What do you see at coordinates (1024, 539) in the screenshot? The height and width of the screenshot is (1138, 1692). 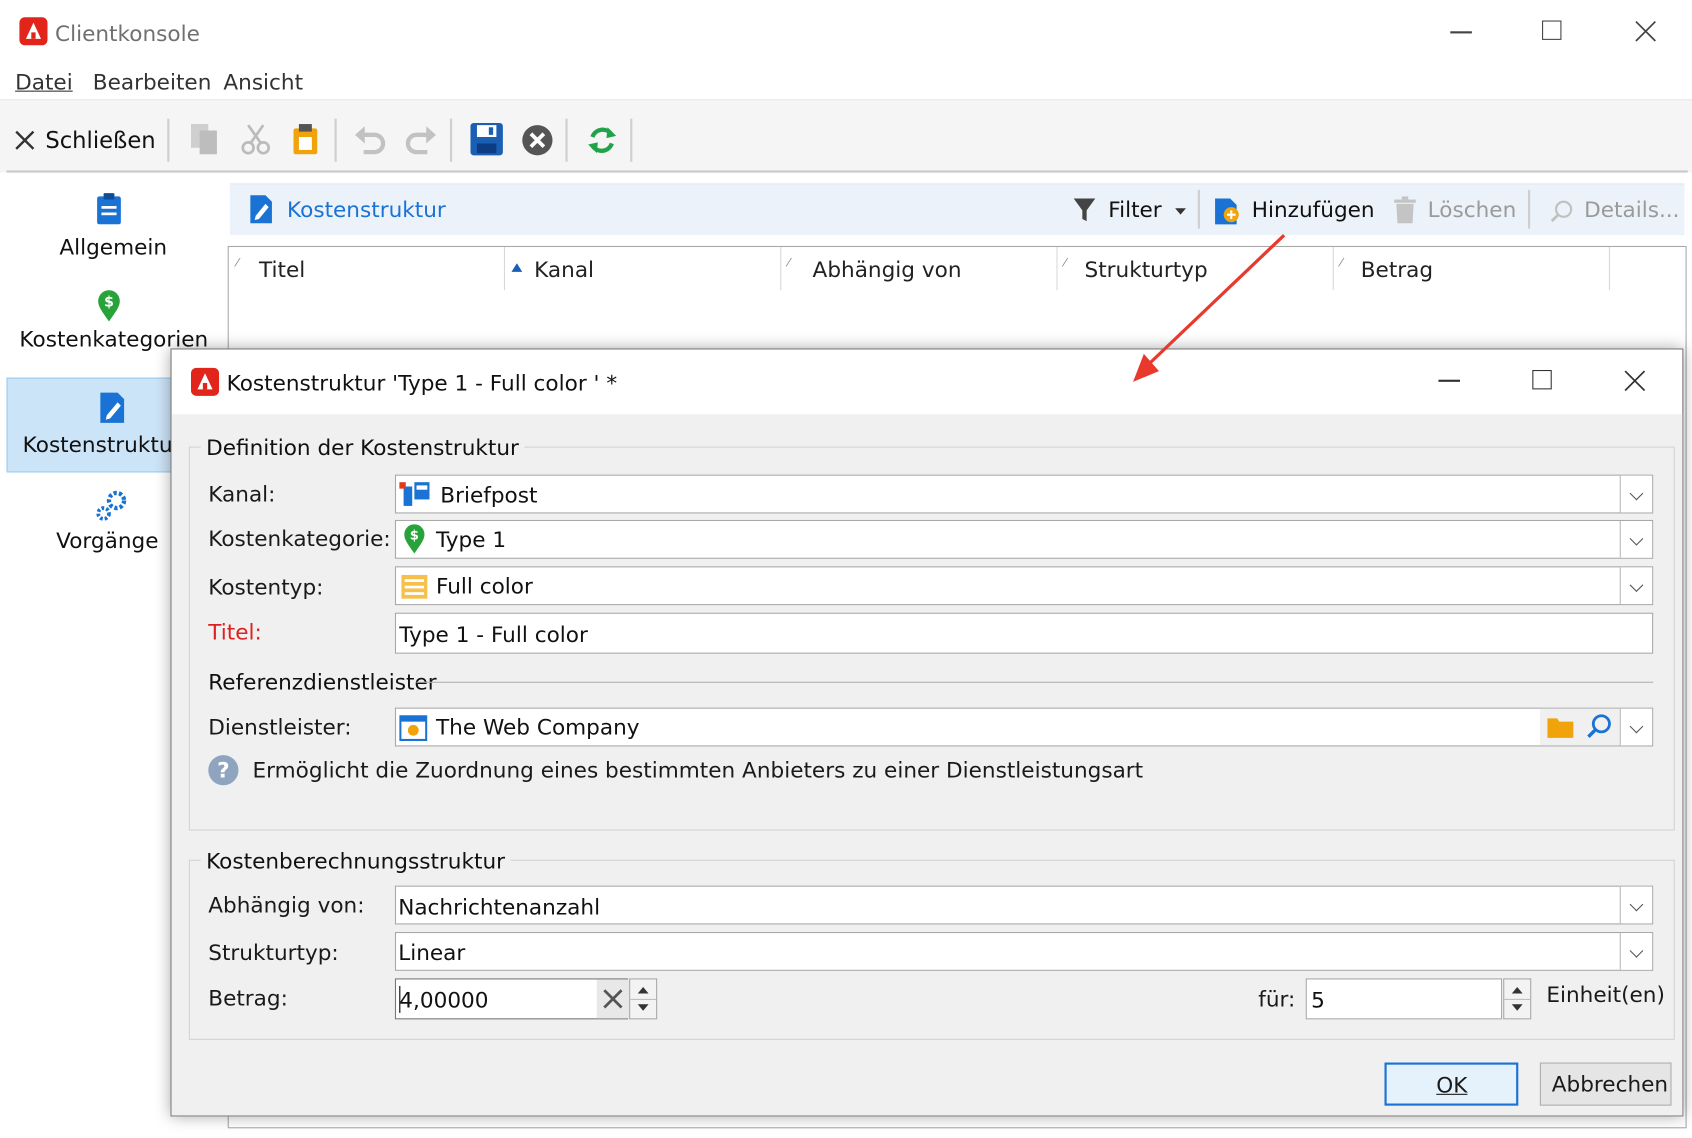 I see `kostenkategorie-select: $ Type 1` at bounding box center [1024, 539].